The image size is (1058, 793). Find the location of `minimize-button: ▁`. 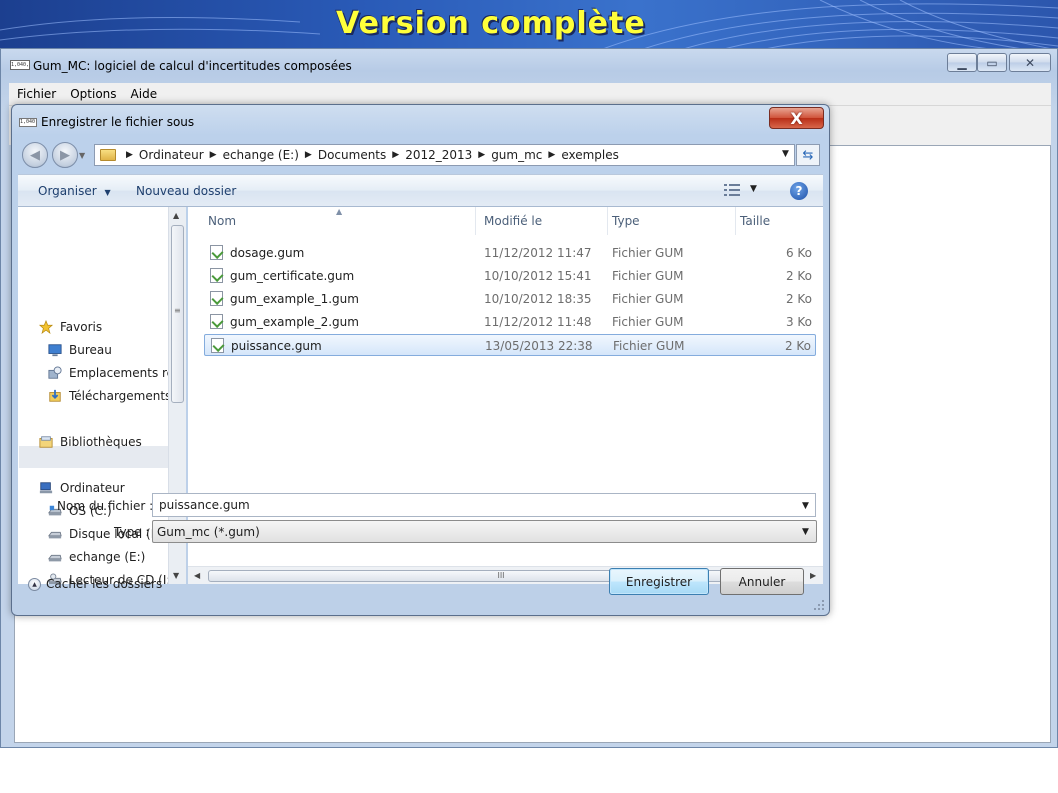

minimize-button: ▁ is located at coordinates (962, 62).